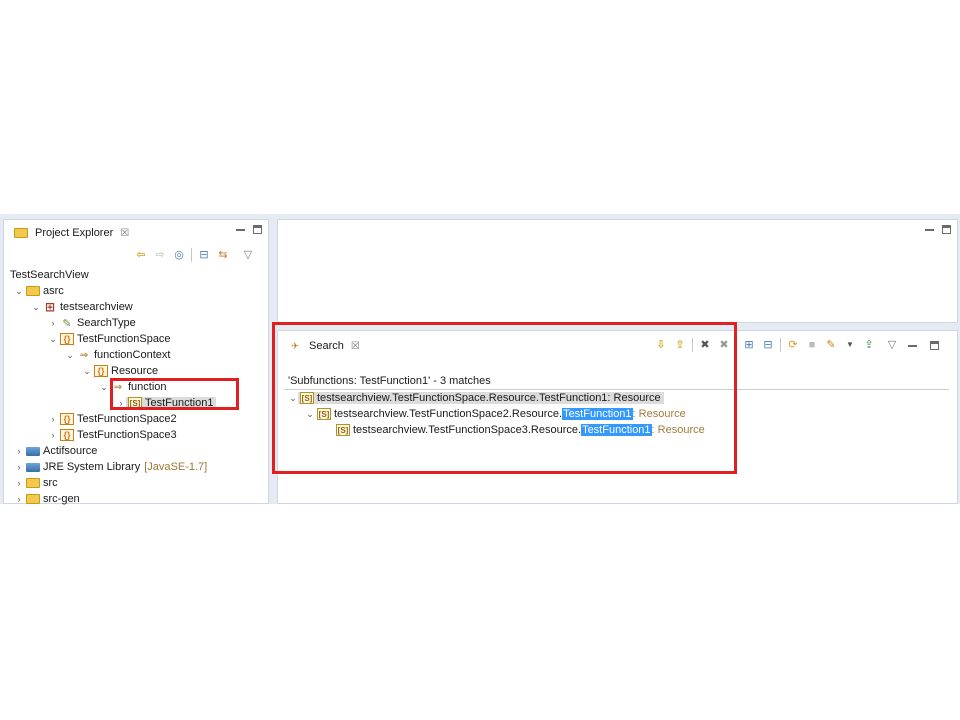 The image size is (960, 720). Describe the element at coordinates (171, 403) in the screenshot. I see `selected-item: [S] TestFunction1` at that location.